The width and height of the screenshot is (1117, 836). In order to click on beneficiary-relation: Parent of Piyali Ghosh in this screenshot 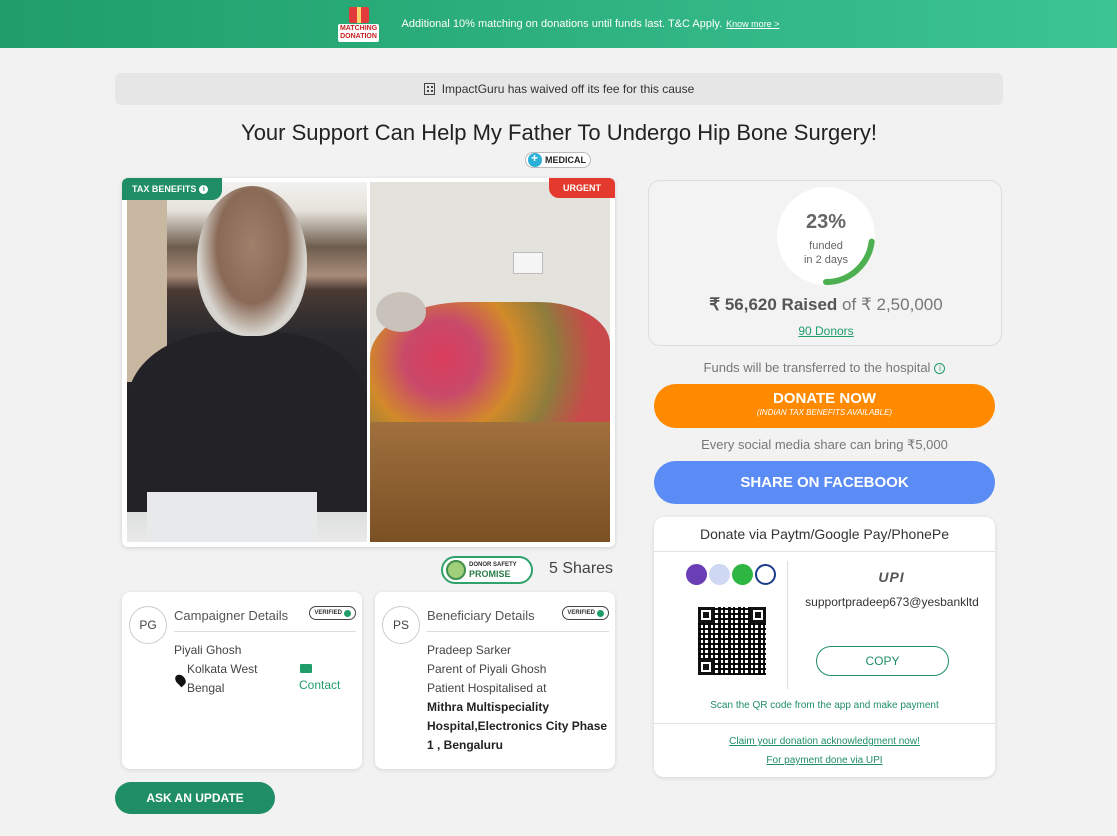, I will do `click(487, 669)`.